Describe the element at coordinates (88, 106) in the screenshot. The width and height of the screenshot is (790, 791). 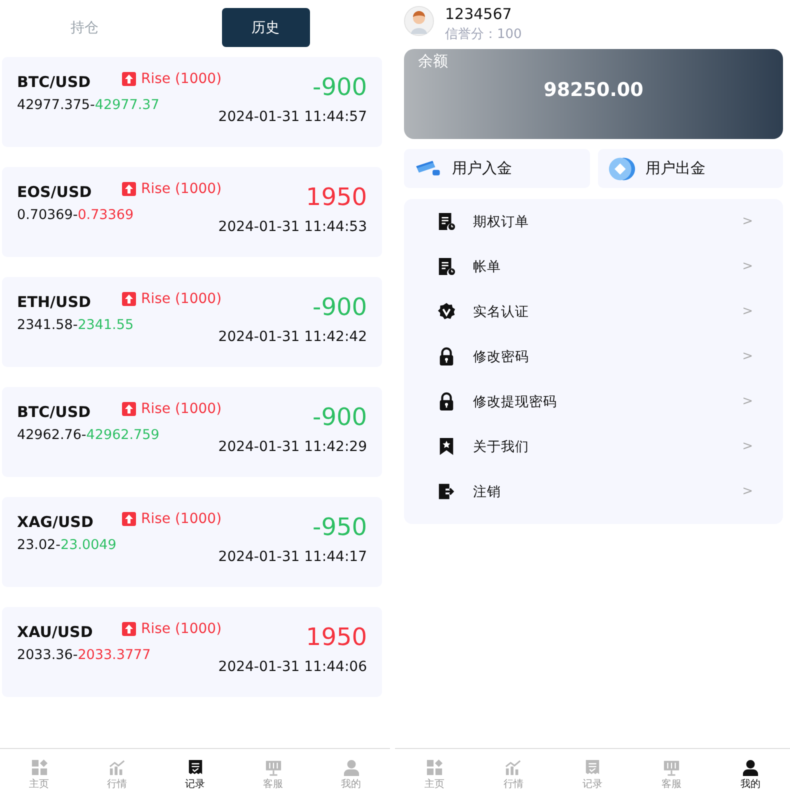
I see `price-range: 42977.375-42977.37` at that location.